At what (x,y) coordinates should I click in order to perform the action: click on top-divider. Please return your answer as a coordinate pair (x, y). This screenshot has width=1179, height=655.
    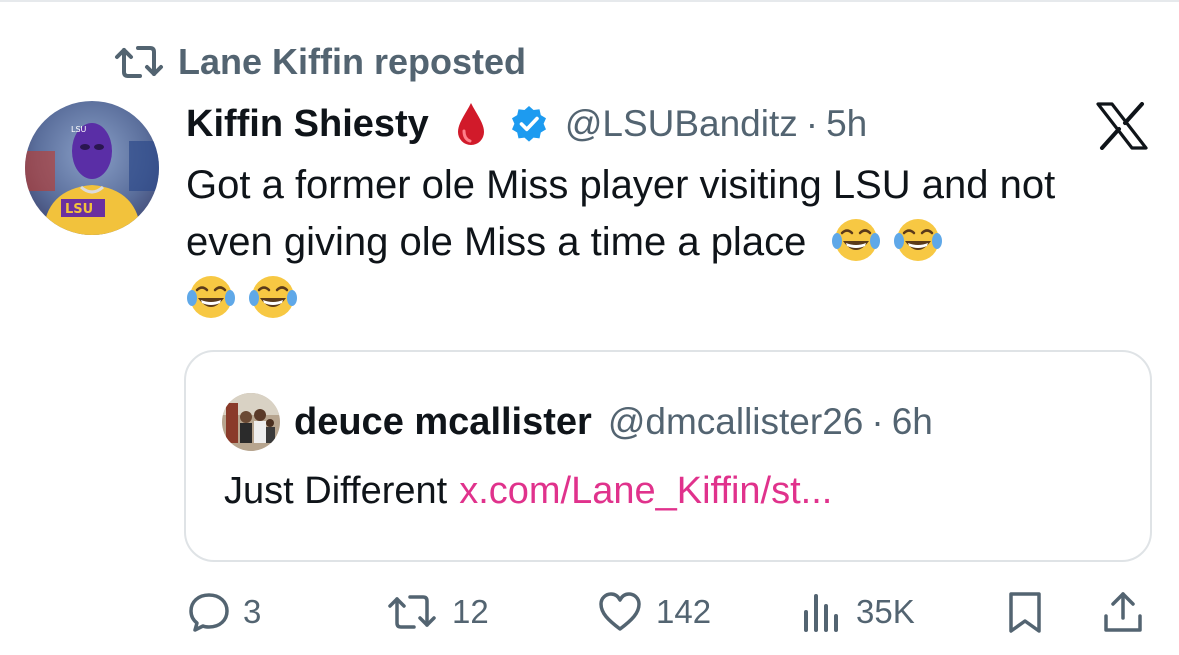
    Looking at the image, I should click on (589, 1).